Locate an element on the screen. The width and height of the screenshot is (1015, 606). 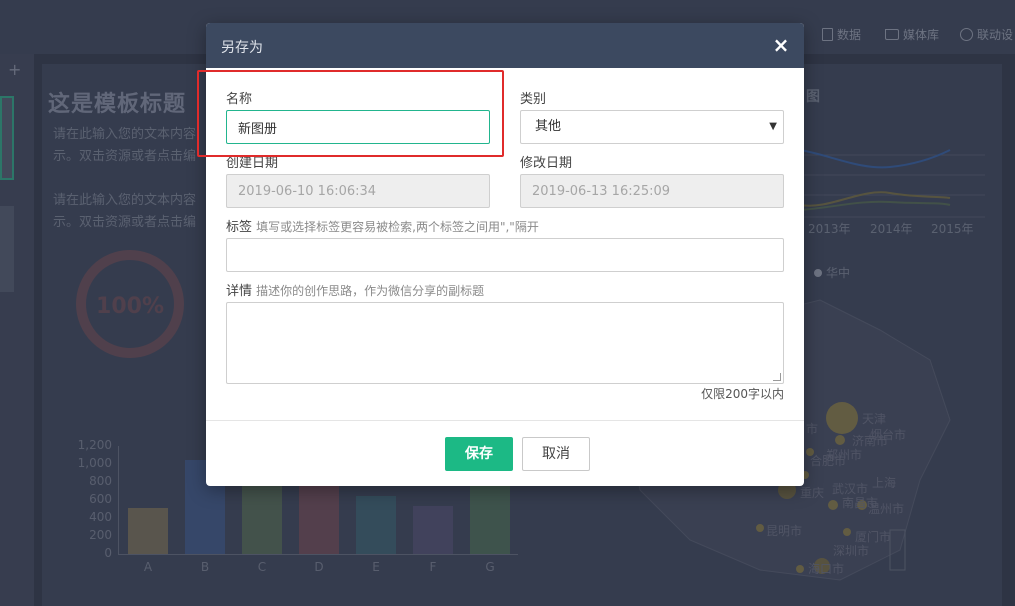
name-label: 名称 is located at coordinates (239, 99).